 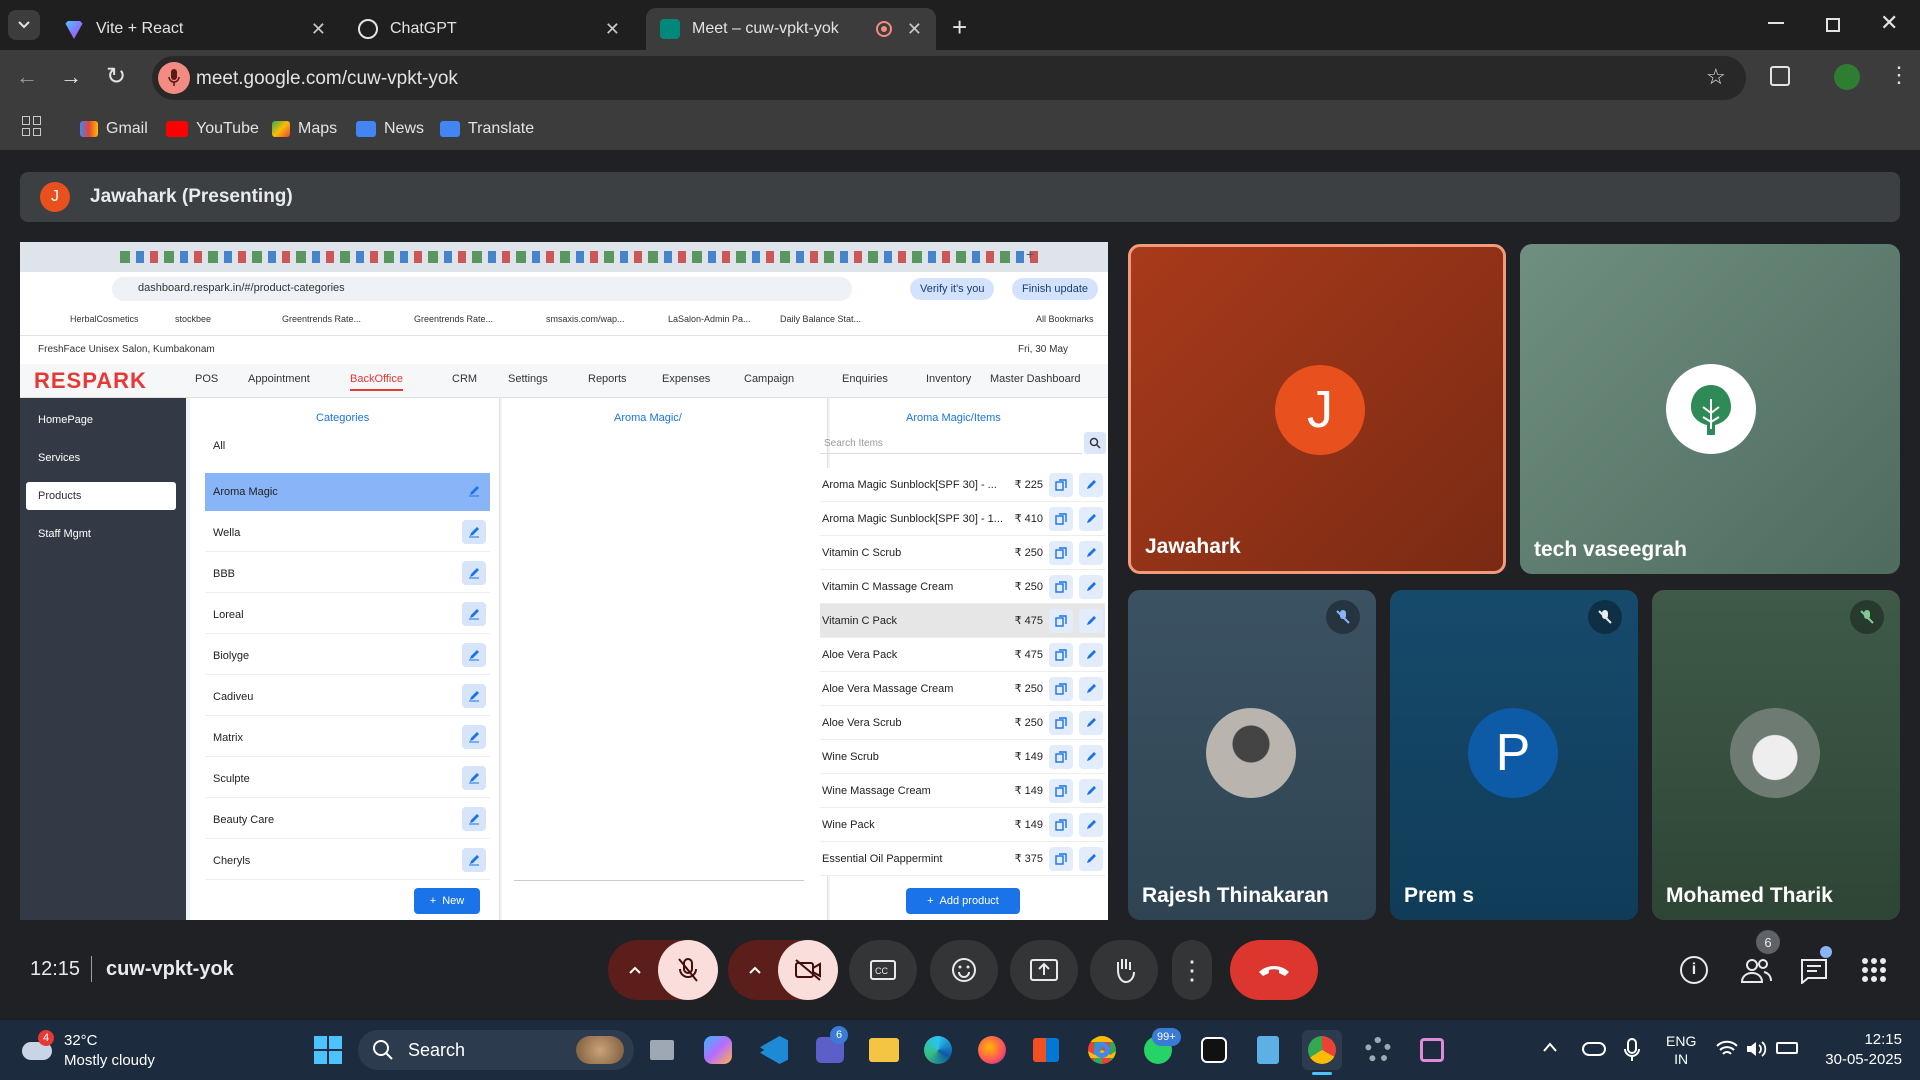 I want to click on taskbar-clock: 12:15 30-05-2025, so click(x=1860, y=1050).